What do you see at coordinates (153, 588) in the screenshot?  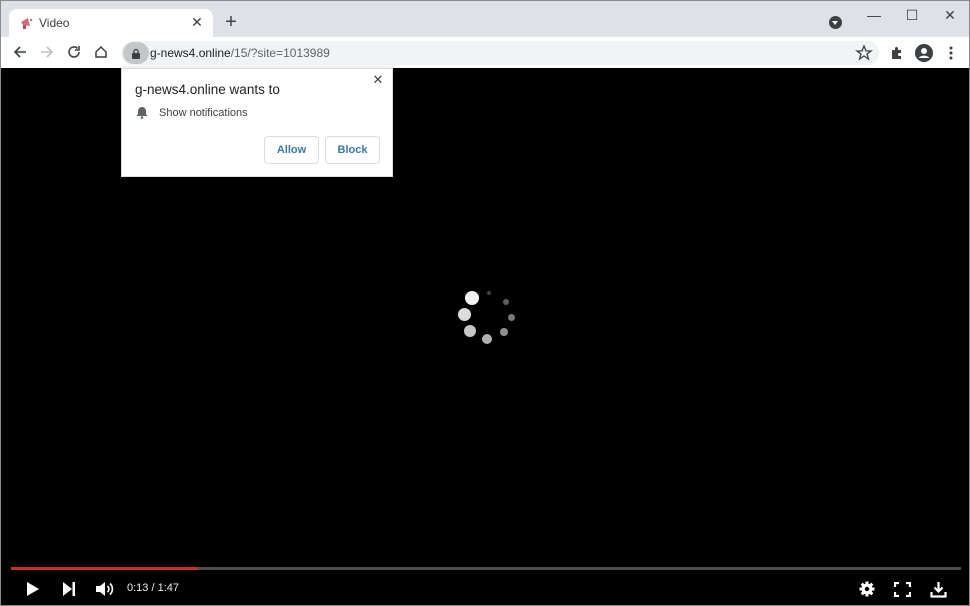 I see `time-display: 0:13 / 1:47` at bounding box center [153, 588].